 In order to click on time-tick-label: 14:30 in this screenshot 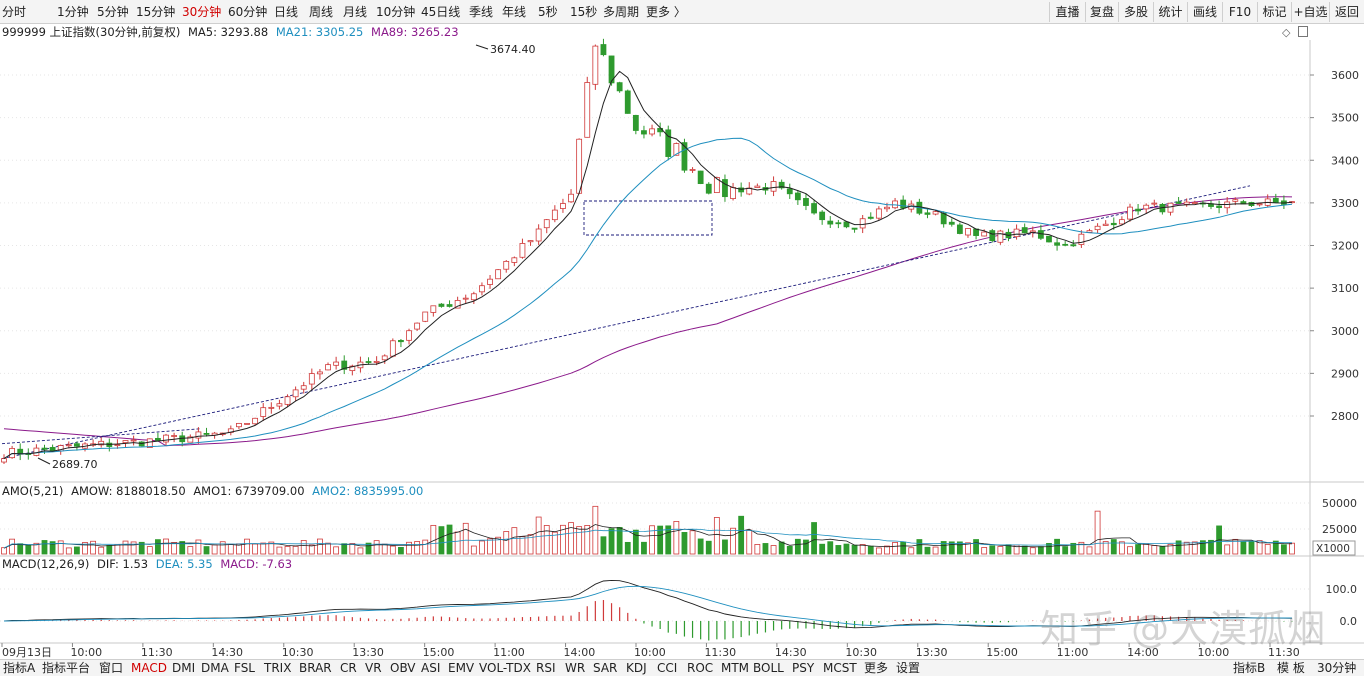, I will do `click(791, 652)`.